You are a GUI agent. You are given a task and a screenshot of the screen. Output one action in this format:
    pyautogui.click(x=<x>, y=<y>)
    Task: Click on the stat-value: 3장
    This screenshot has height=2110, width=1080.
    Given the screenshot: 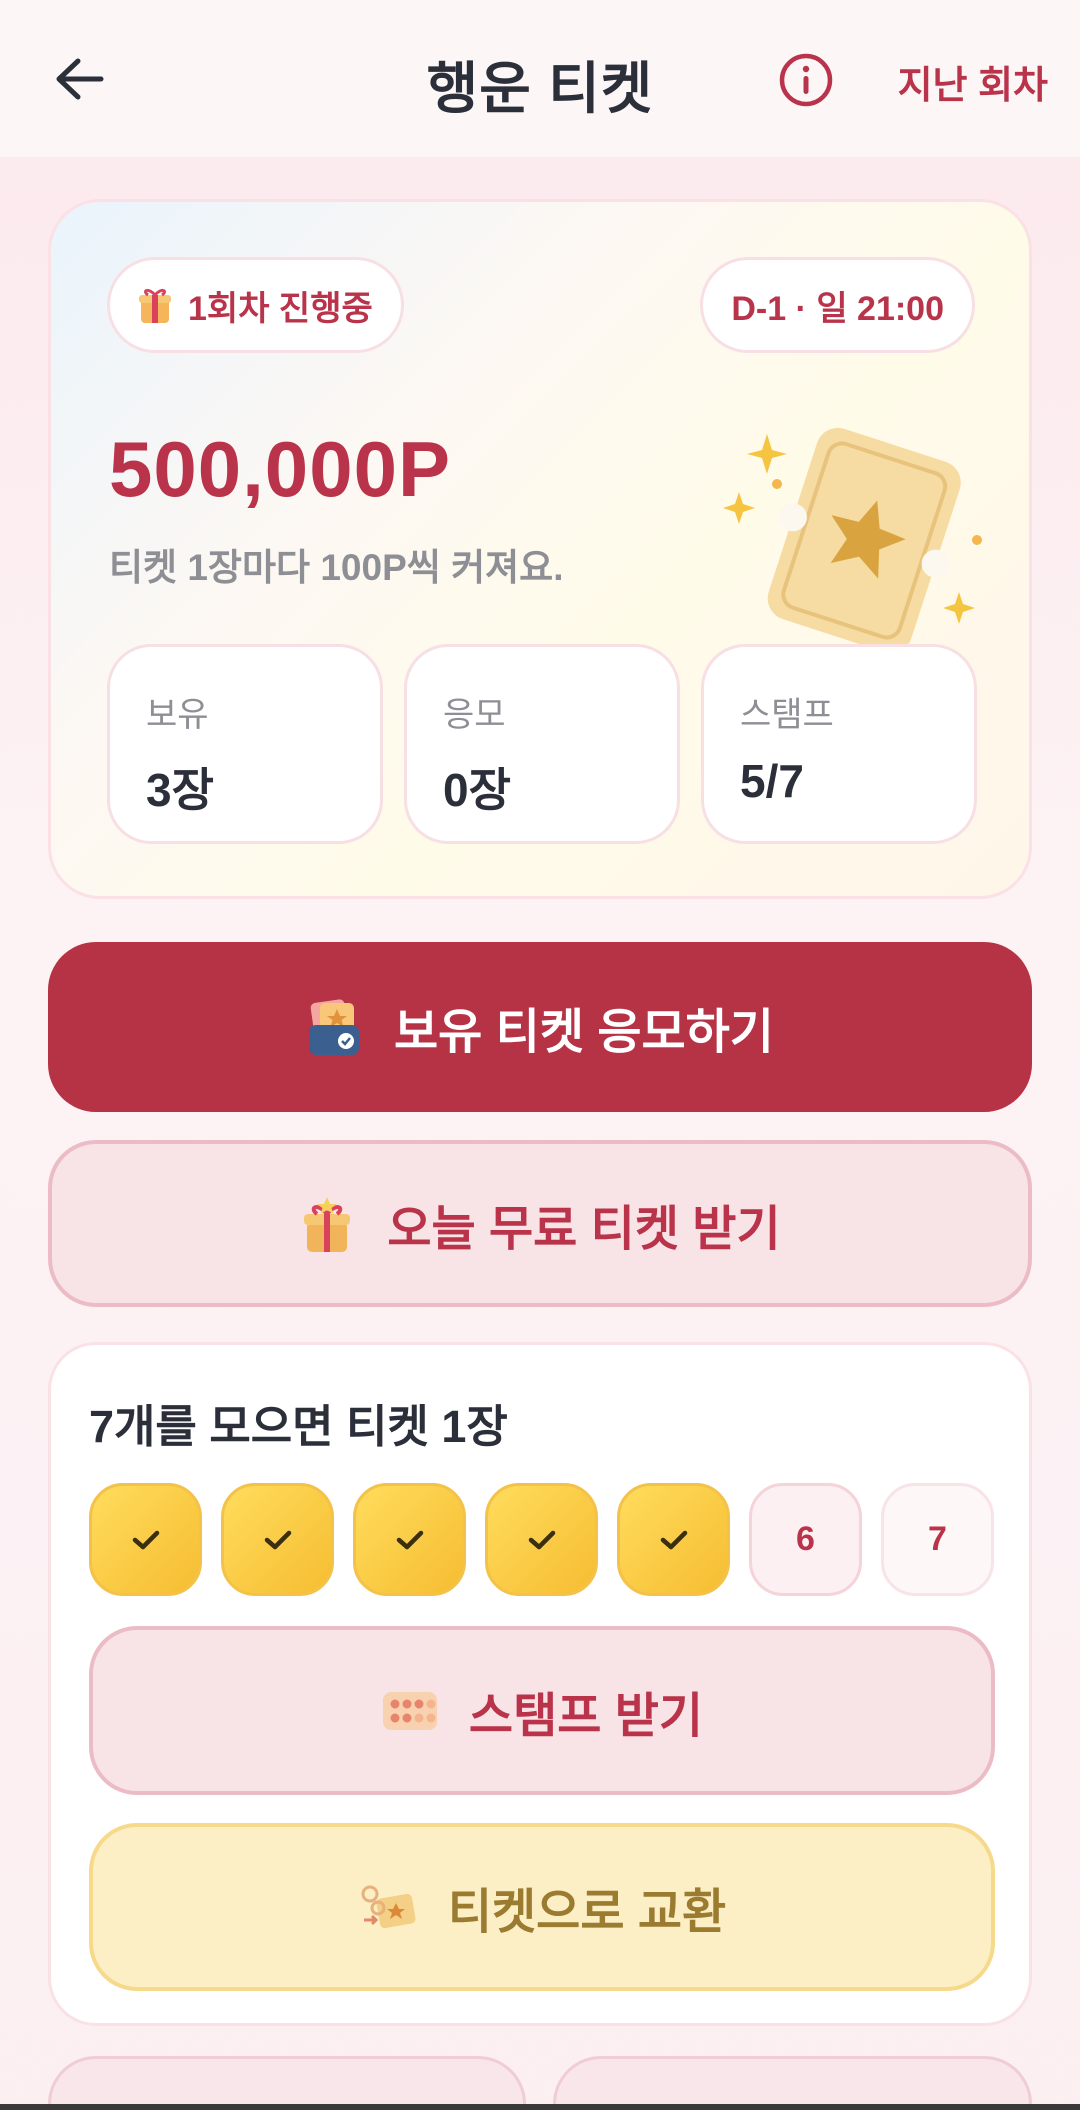 What is the action you would take?
    pyautogui.click(x=180, y=790)
    